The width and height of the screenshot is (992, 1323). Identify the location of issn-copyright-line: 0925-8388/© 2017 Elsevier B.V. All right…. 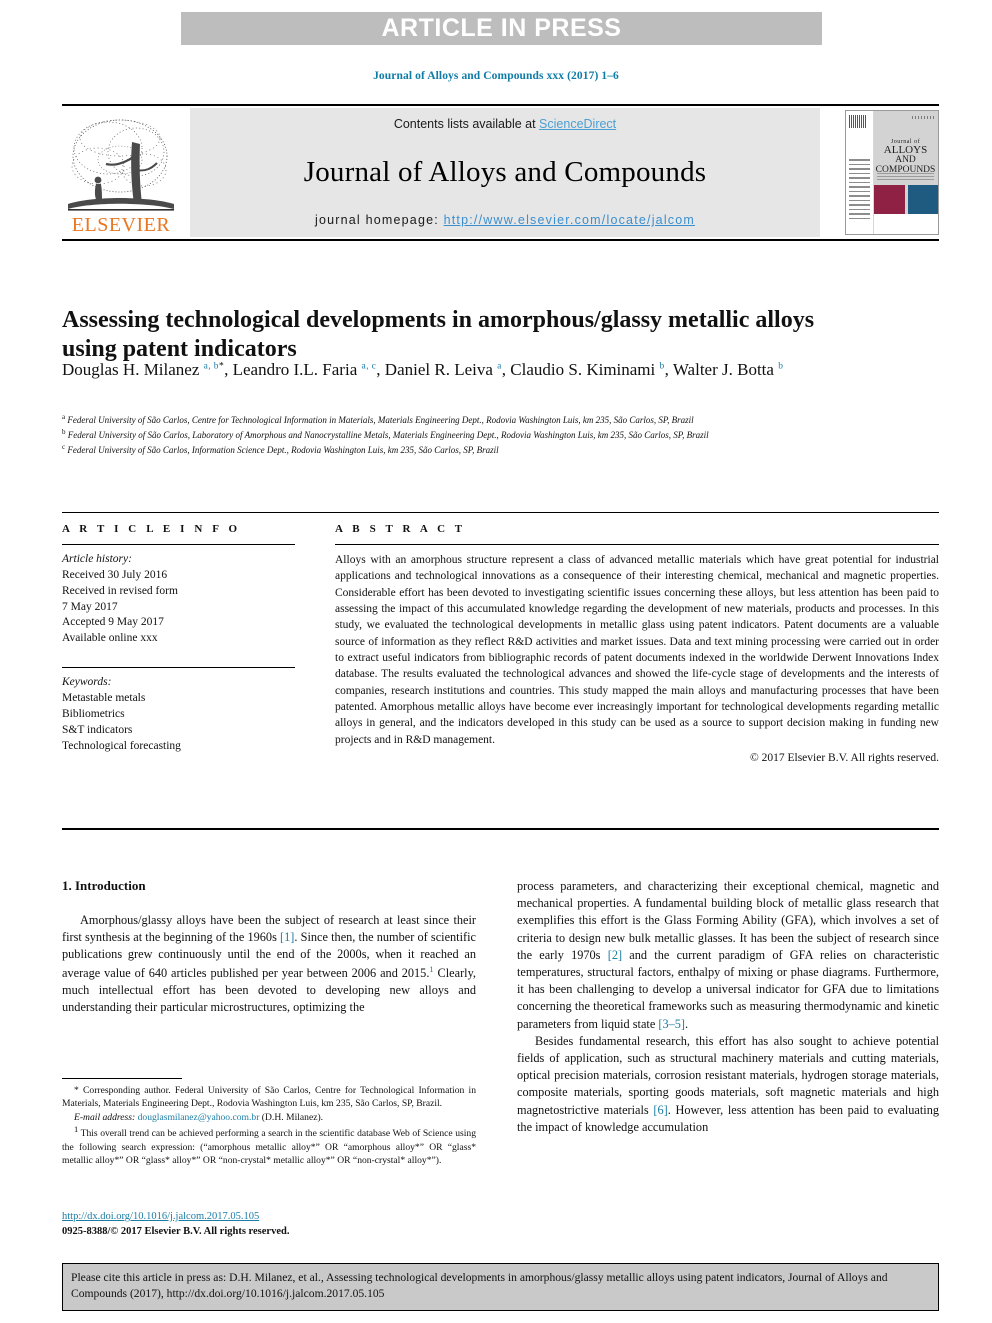
(176, 1232).